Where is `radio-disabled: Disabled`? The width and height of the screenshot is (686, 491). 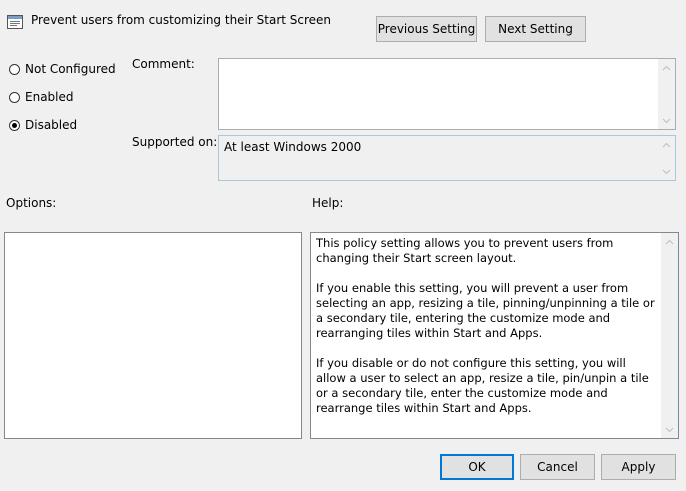 radio-disabled: Disabled is located at coordinates (43, 125).